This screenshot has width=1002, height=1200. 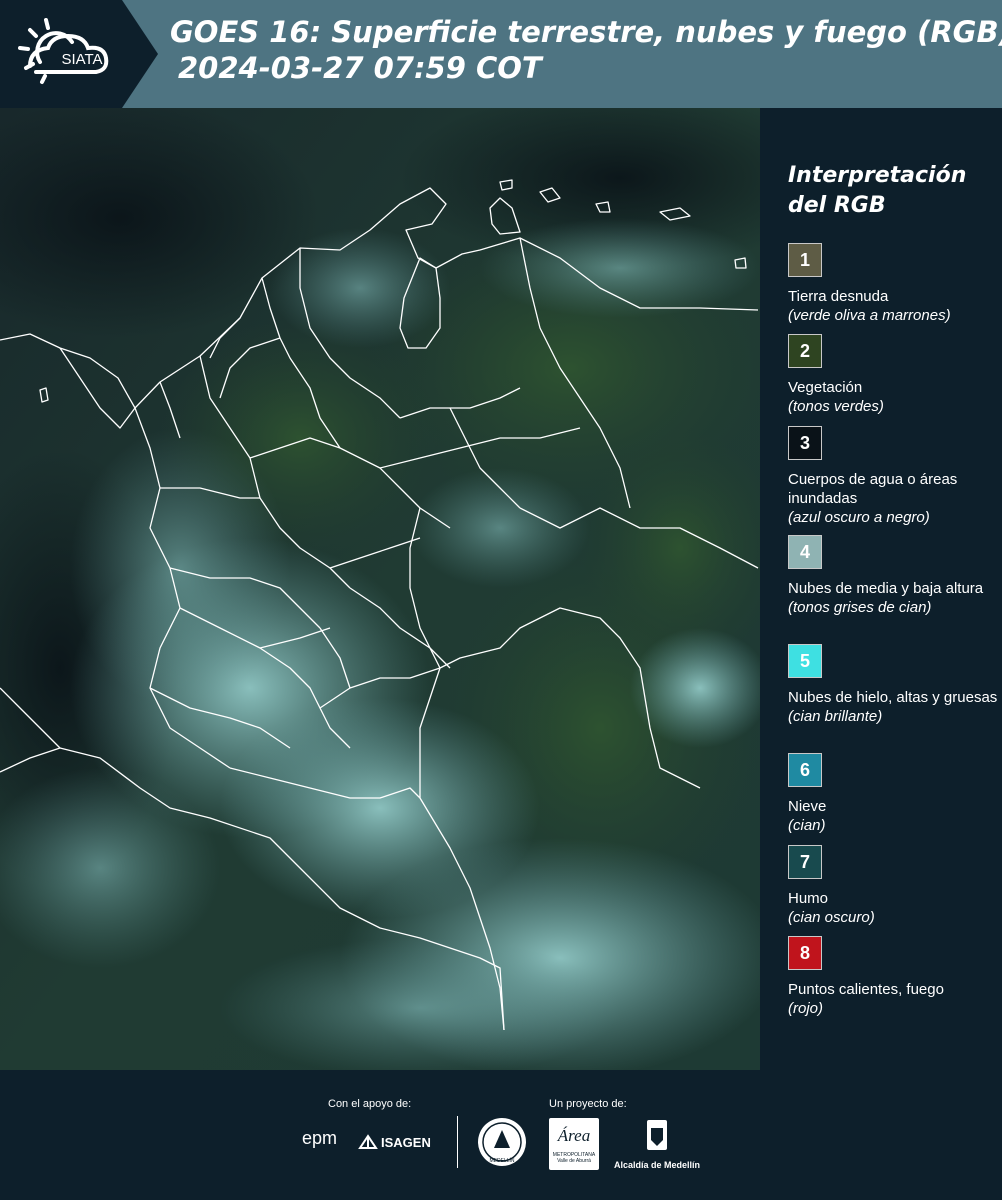 What do you see at coordinates (838, 296) in the screenshot?
I see `legend-label: Tierra desnuda` at bounding box center [838, 296].